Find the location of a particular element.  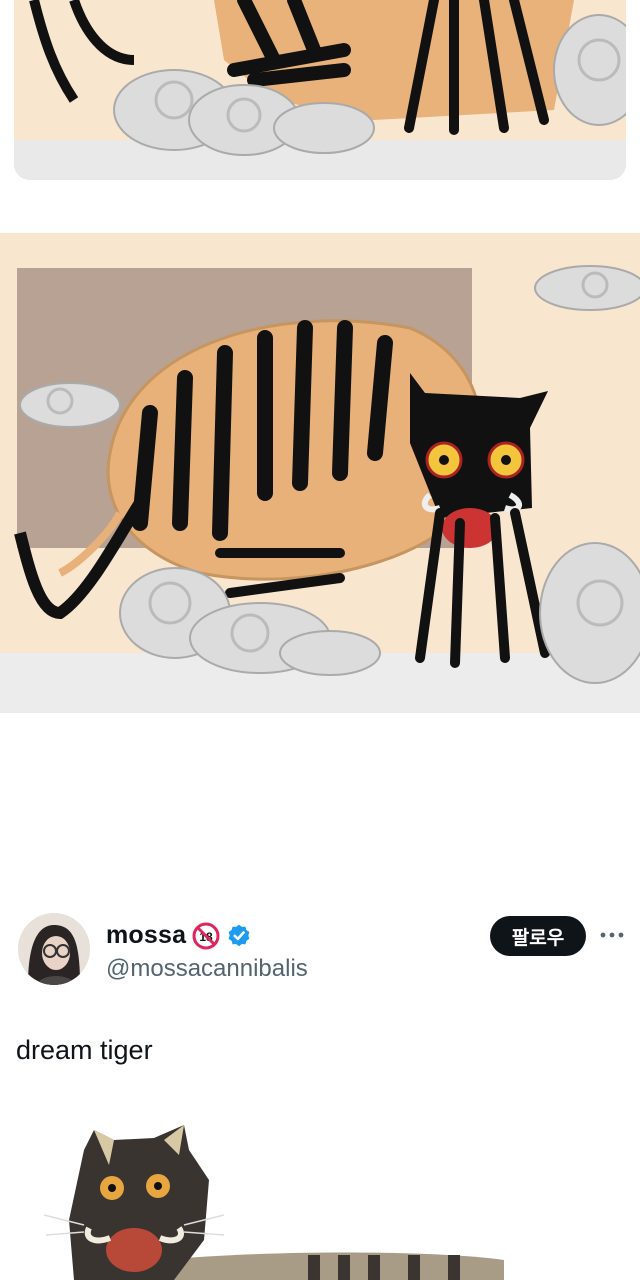

avatar is located at coordinates (54, 949).